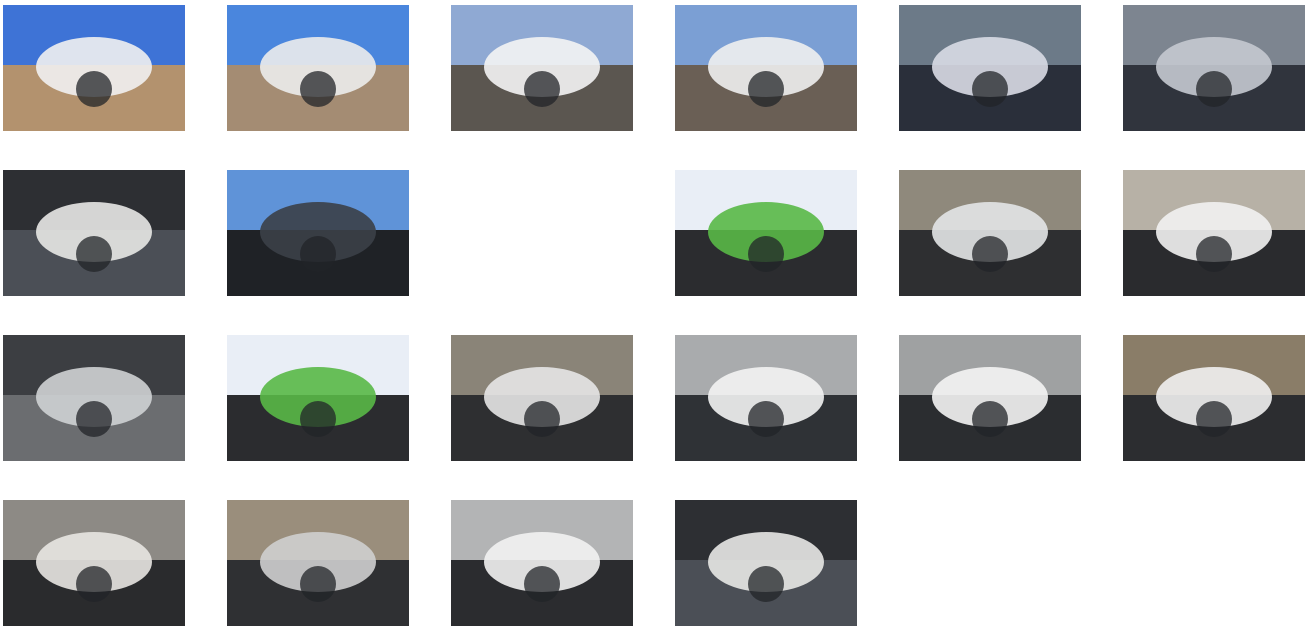 The width and height of the screenshot is (1310, 628). I want to click on photo-thumbnail-engine-bay, so click(94, 563).